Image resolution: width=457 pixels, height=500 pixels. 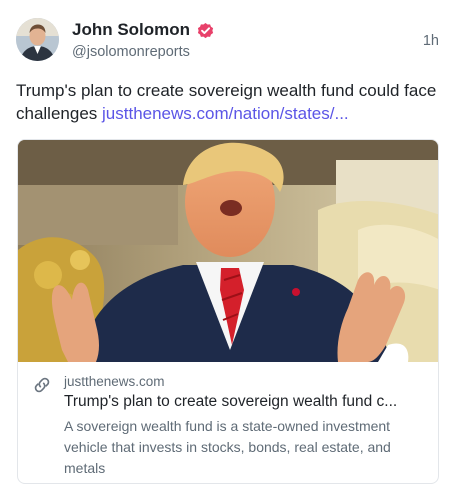 I want to click on author-handle: @jsolomonreports, so click(x=131, y=52).